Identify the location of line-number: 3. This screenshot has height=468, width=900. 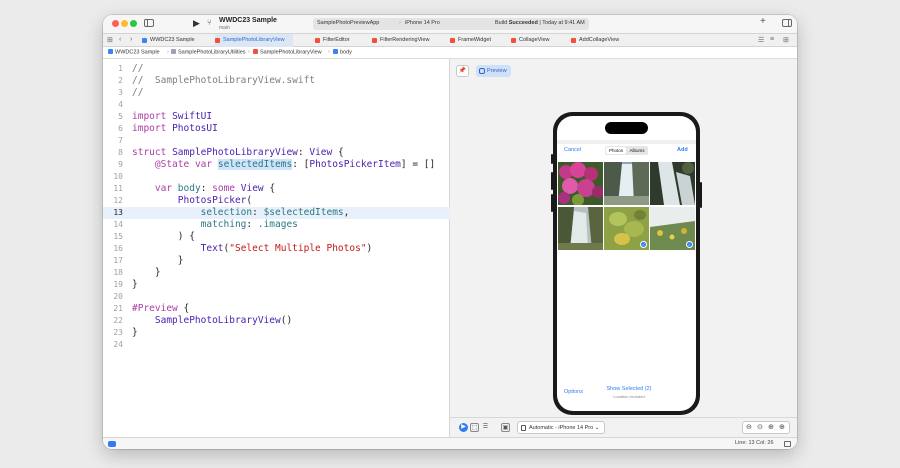
(120, 92).